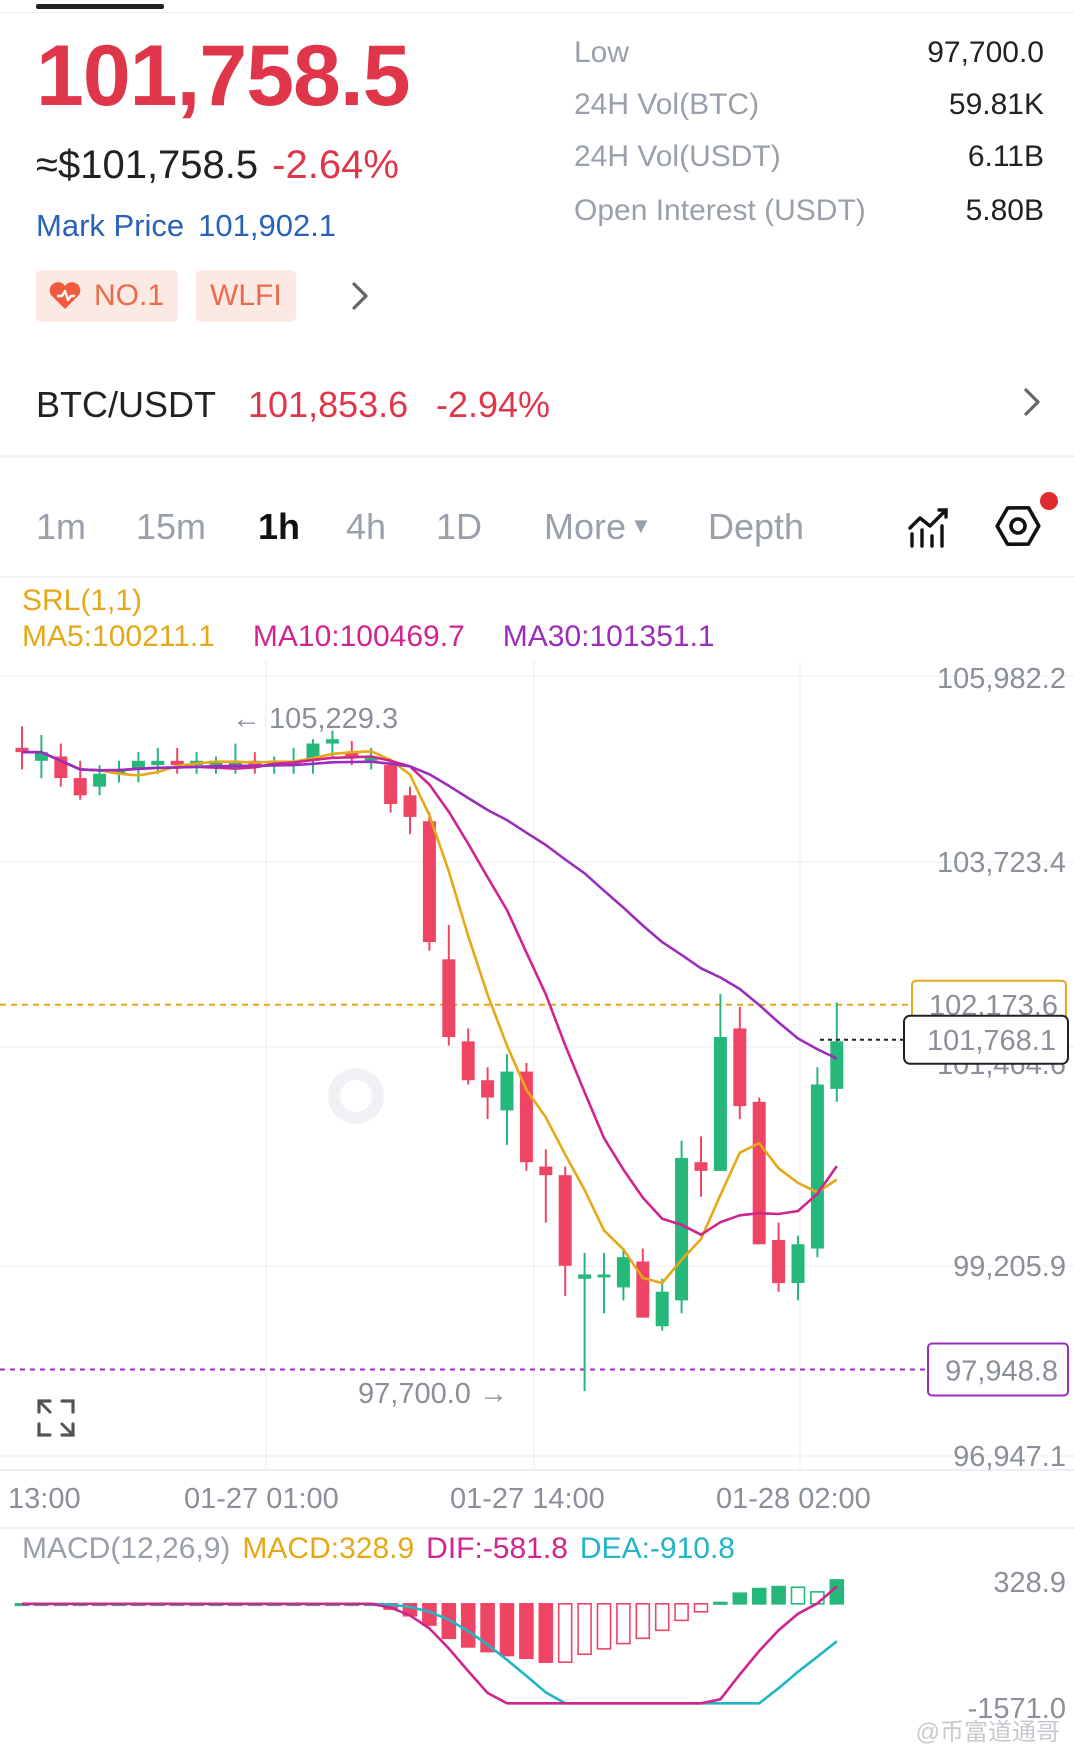 Image resolution: width=1074 pixels, height=1755 pixels. I want to click on time-axis-label: 13:00, so click(44, 1499).